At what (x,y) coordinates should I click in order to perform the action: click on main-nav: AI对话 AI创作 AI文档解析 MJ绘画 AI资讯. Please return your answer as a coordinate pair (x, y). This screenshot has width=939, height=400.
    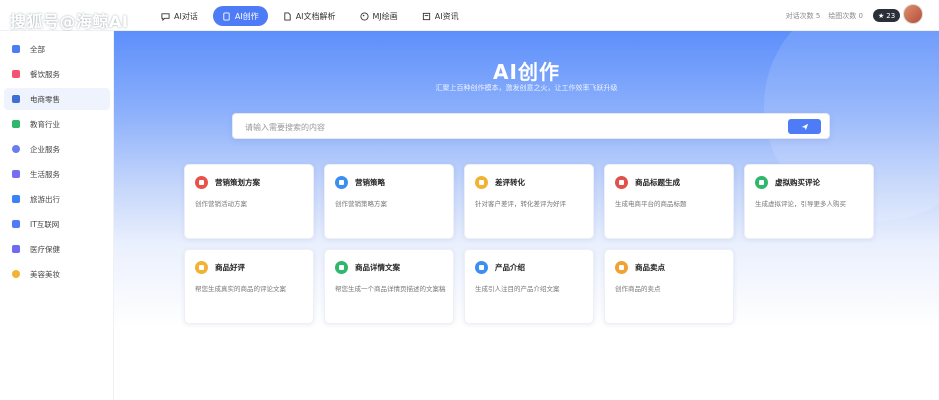
    Looking at the image, I should click on (310, 16).